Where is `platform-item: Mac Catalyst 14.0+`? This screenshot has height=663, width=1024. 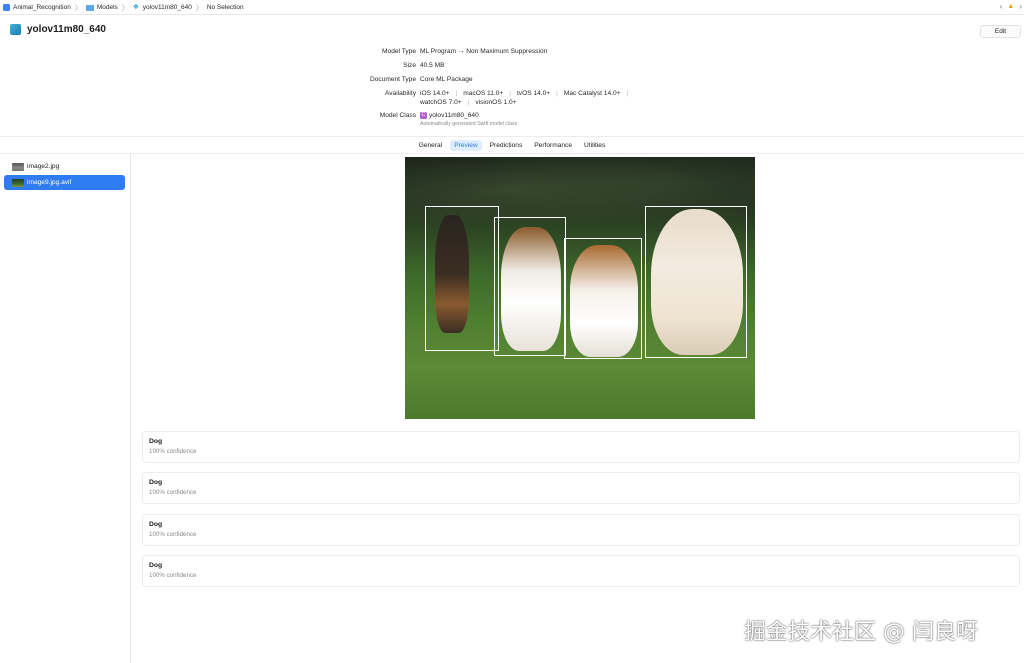 platform-item: Mac Catalyst 14.0+ is located at coordinates (599, 93).